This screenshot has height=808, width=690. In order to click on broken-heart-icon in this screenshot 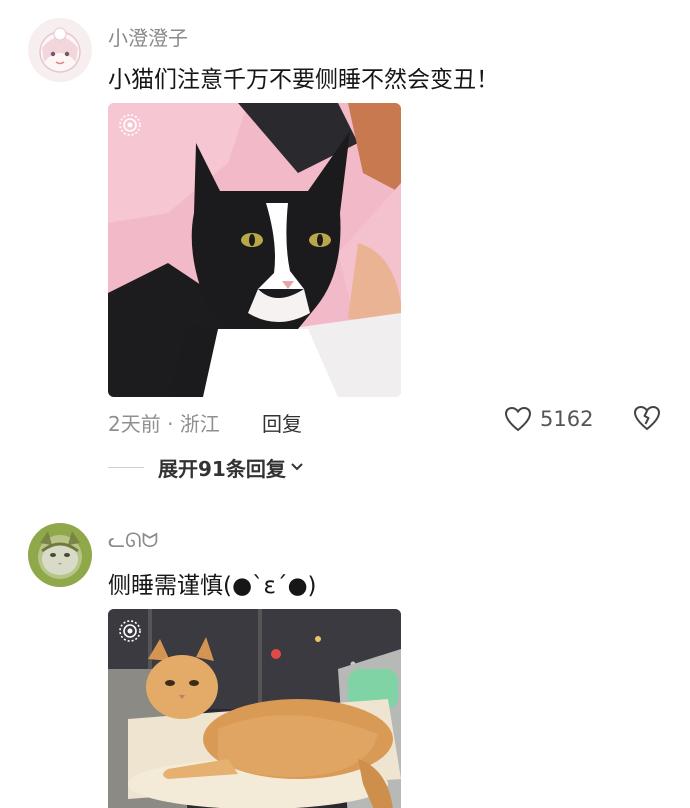, I will do `click(647, 418)`.